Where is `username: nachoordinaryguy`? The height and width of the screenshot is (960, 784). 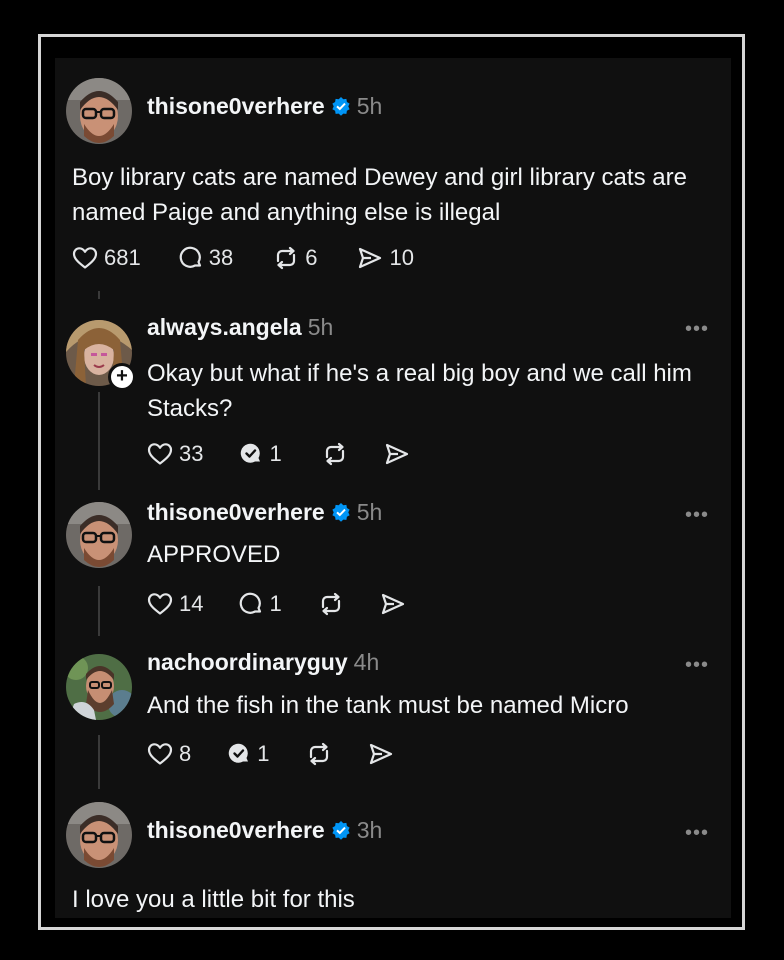
username: nachoordinaryguy is located at coordinates (247, 662).